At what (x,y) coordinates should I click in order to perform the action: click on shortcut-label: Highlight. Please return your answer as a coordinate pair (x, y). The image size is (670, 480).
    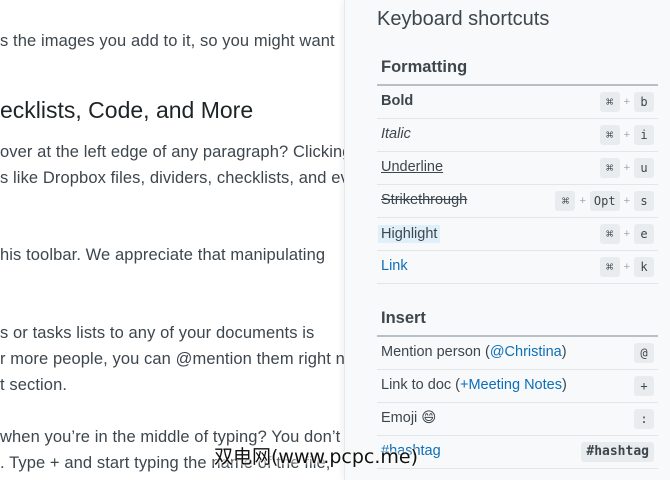
    Looking at the image, I should click on (409, 234).